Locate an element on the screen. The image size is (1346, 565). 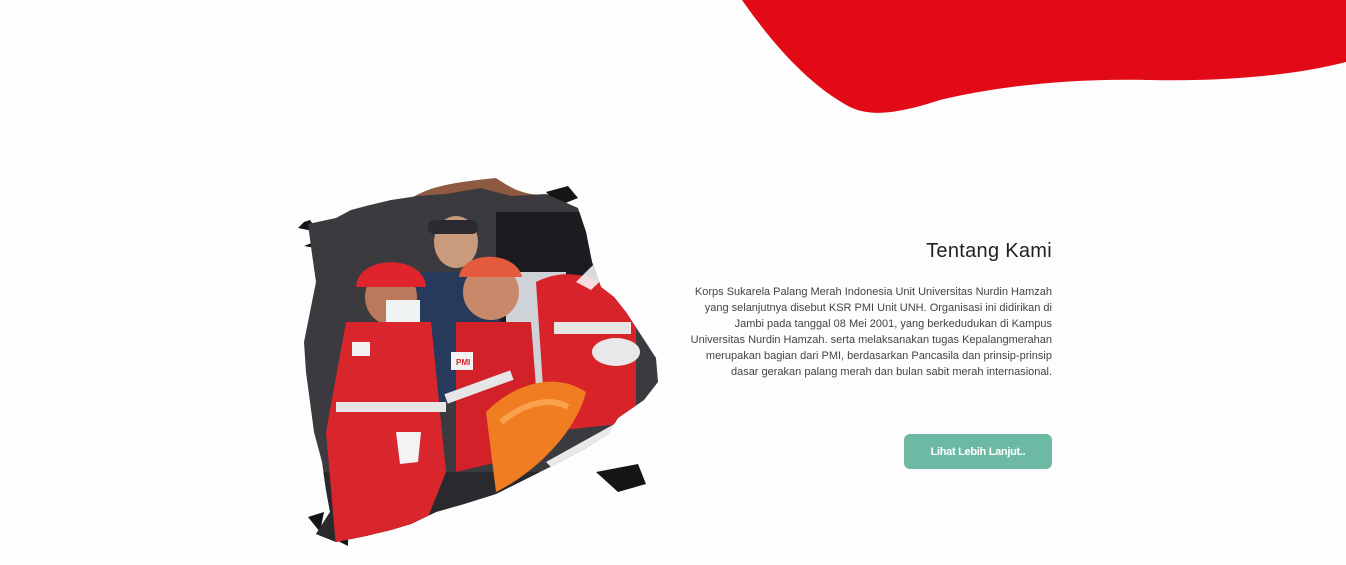
pmi-badge: PMI is located at coordinates (463, 362).